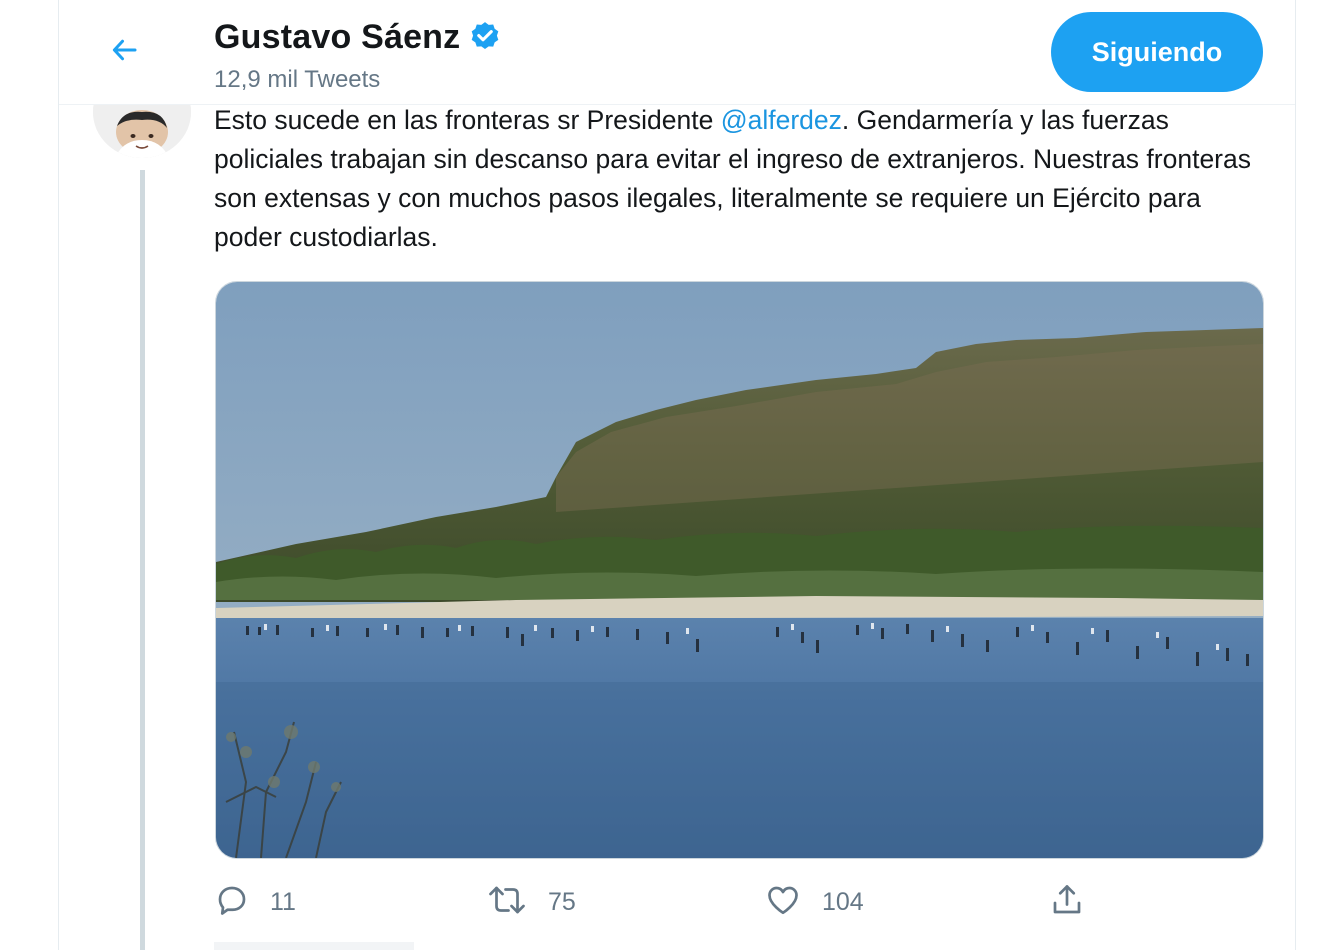 Image resolution: width=1317 pixels, height=950 pixels. I want to click on following-button: Siguiendo, so click(1157, 52).